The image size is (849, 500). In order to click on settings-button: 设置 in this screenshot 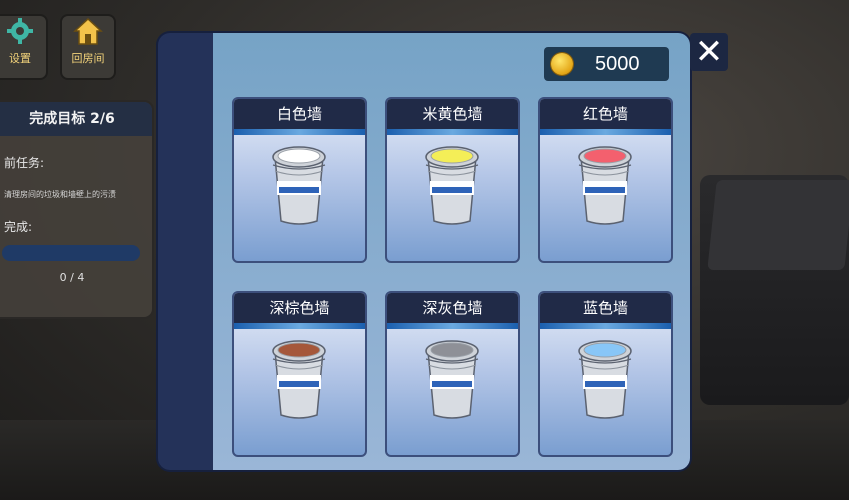, I will do `click(24, 47)`.